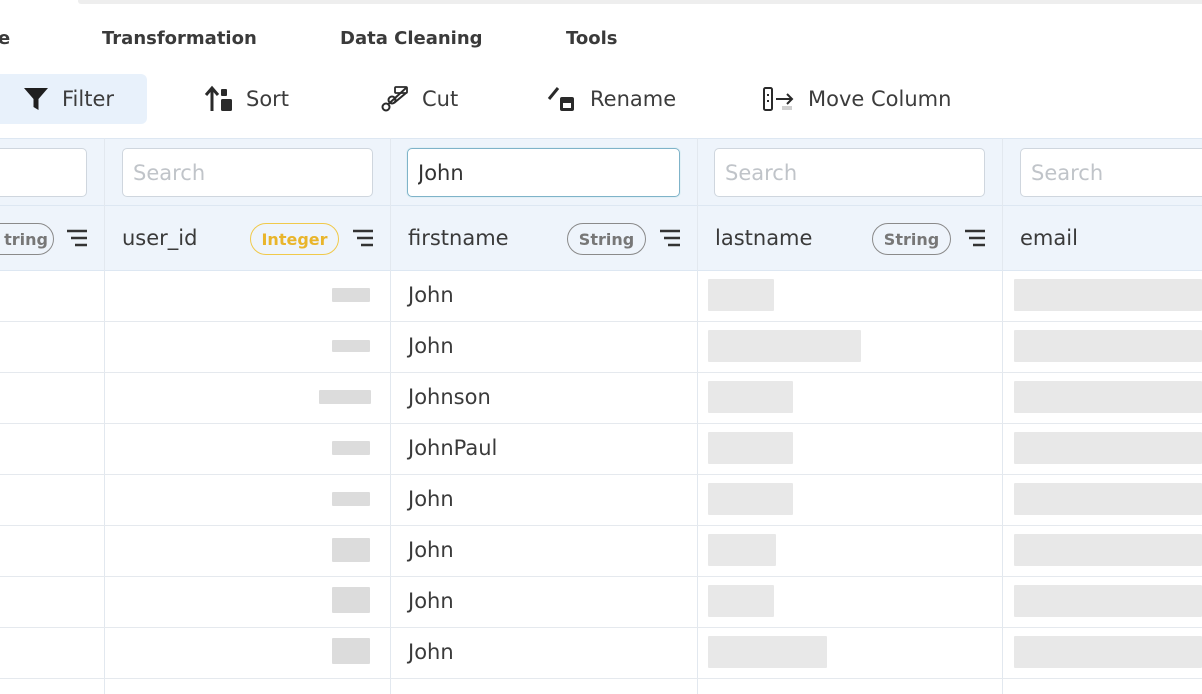 This screenshot has height=694, width=1202. What do you see at coordinates (159, 238) in the screenshot?
I see `column-header-user-id: user_id` at bounding box center [159, 238].